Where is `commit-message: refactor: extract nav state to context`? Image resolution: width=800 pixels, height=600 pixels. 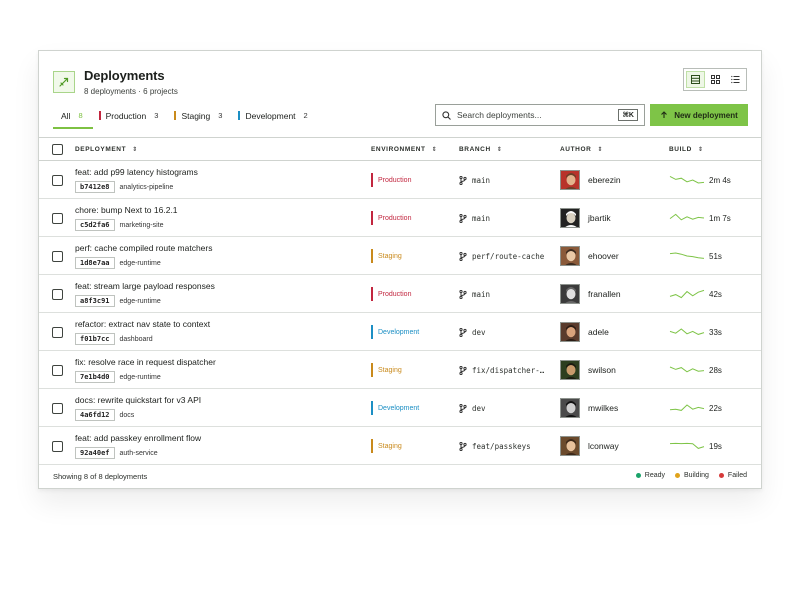 commit-message: refactor: extract nav state to context is located at coordinates (142, 324).